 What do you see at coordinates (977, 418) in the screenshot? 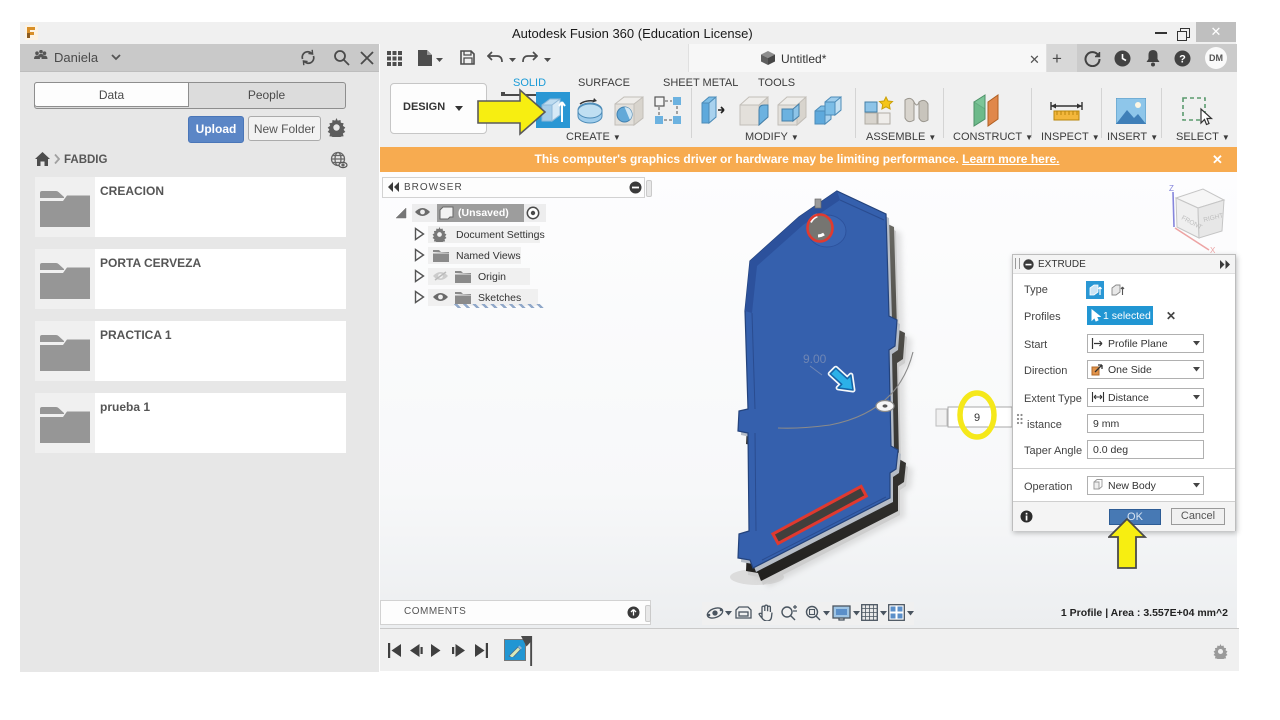
I see `svg-text: 9` at bounding box center [977, 418].